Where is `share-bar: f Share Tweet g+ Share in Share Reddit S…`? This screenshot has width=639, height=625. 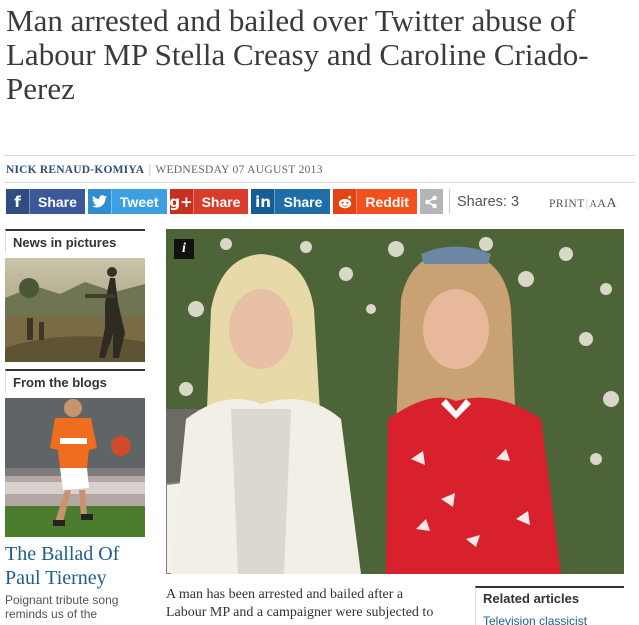 share-bar: f Share Tweet g+ Share in Share Reddit S… is located at coordinates (262, 201).